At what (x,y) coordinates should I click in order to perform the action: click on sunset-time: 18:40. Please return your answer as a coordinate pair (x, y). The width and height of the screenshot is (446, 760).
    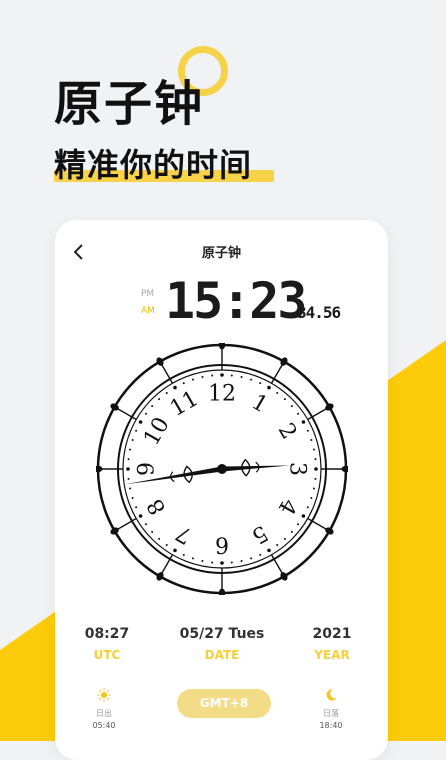
    Looking at the image, I should click on (331, 725).